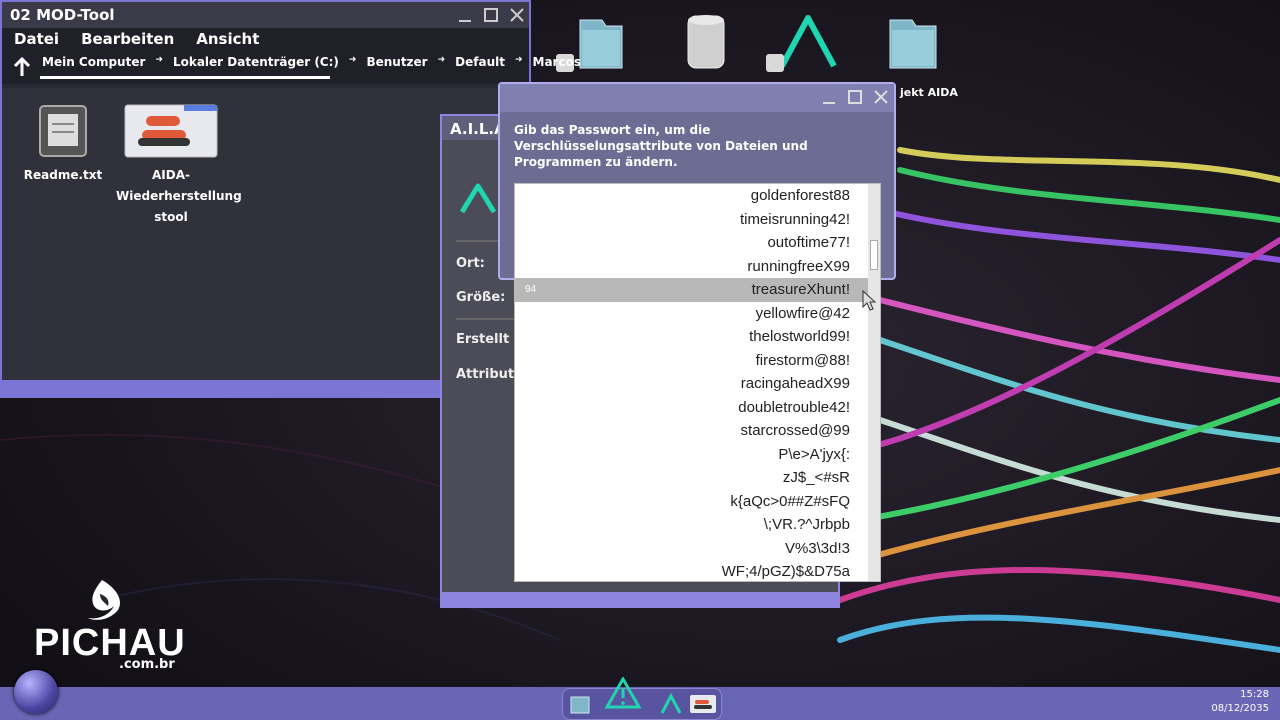 The image size is (1280, 720). I want to click on breadcrumb-item: Default, so click(480, 62).